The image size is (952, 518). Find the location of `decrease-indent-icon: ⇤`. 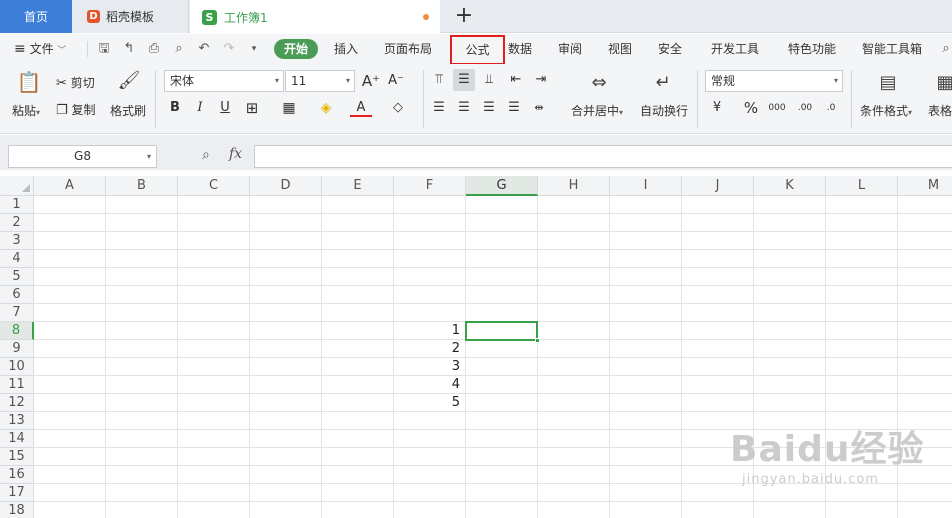

decrease-indent-icon: ⇤ is located at coordinates (516, 80).